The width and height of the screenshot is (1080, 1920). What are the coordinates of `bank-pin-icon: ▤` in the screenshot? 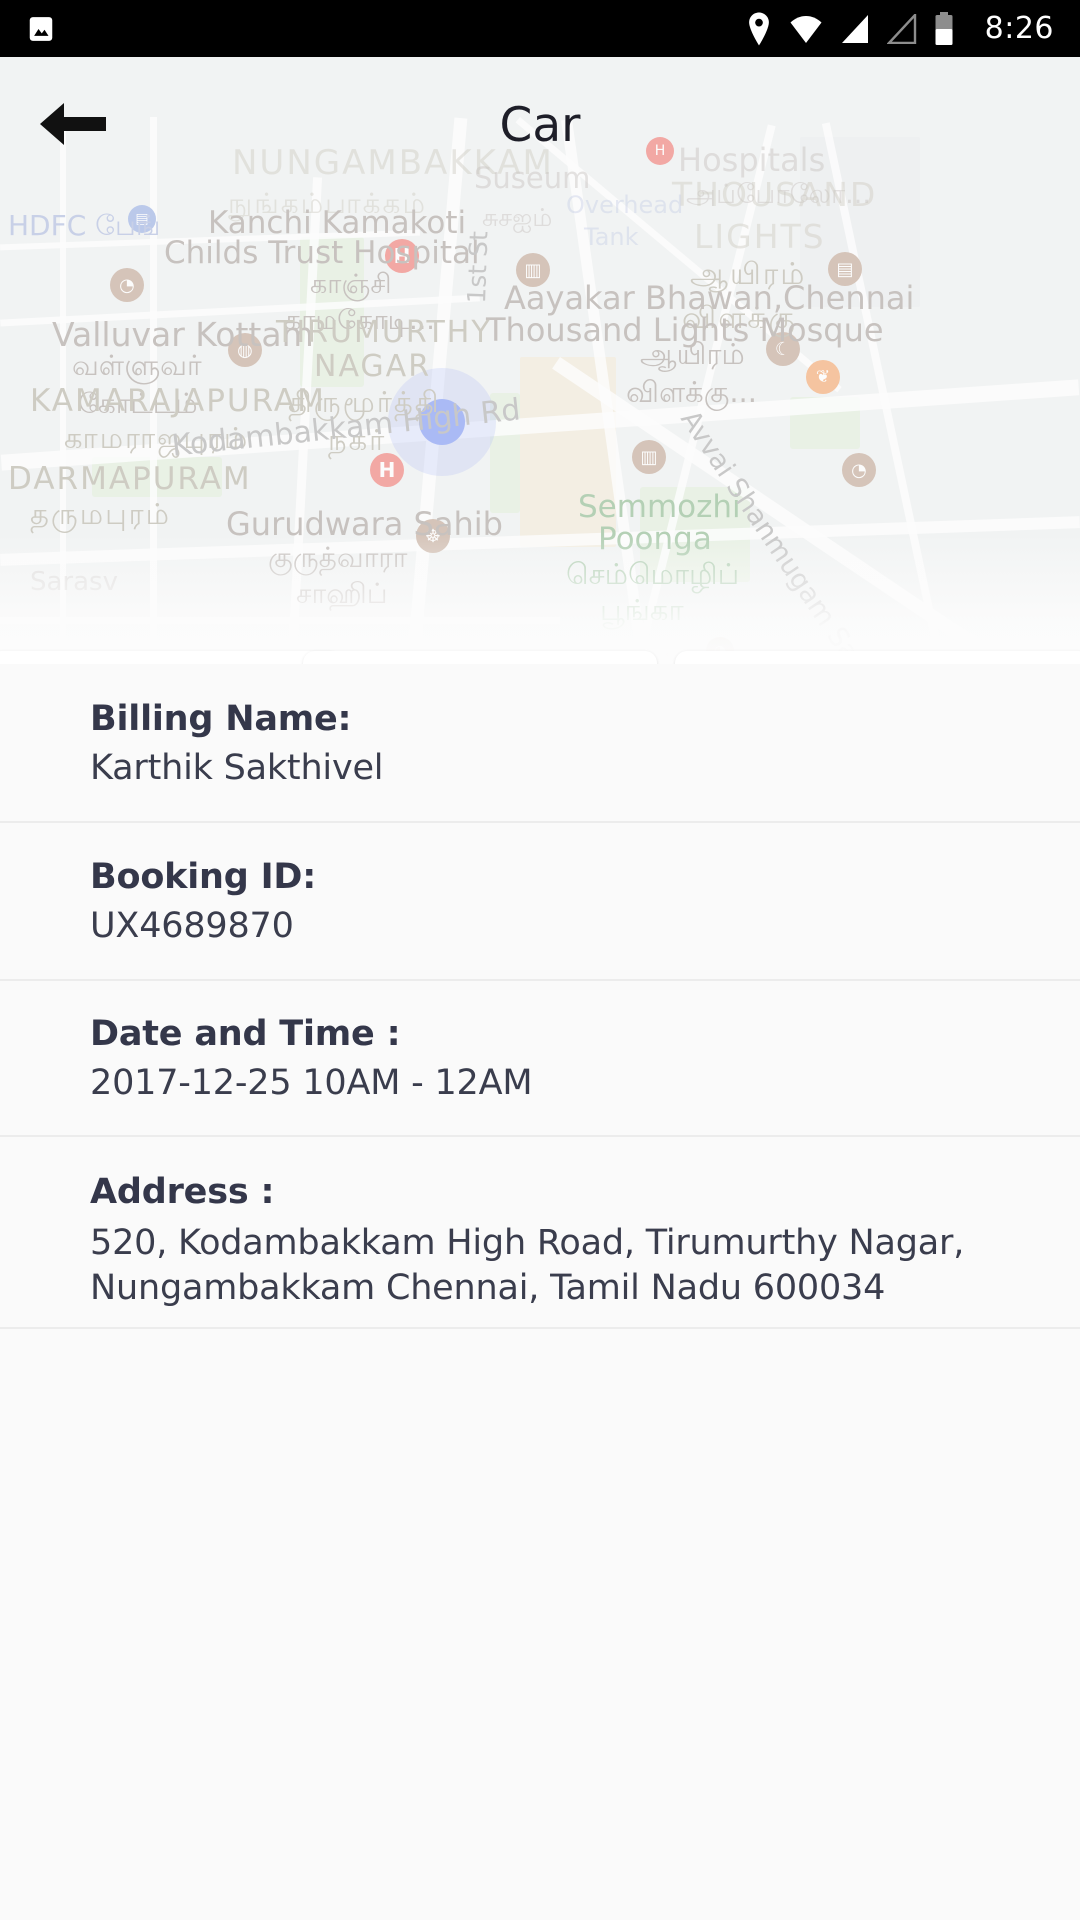 It's located at (142, 219).